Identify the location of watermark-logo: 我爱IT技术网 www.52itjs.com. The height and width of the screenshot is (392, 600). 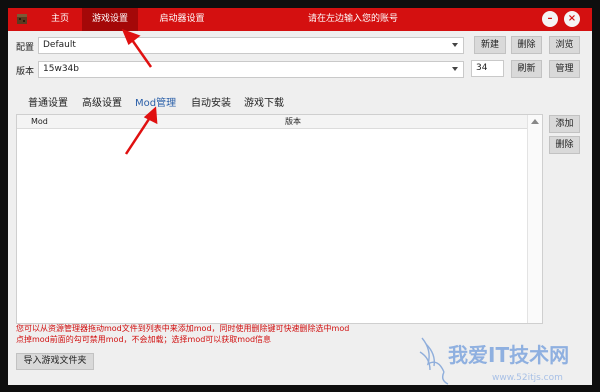
(503, 358).